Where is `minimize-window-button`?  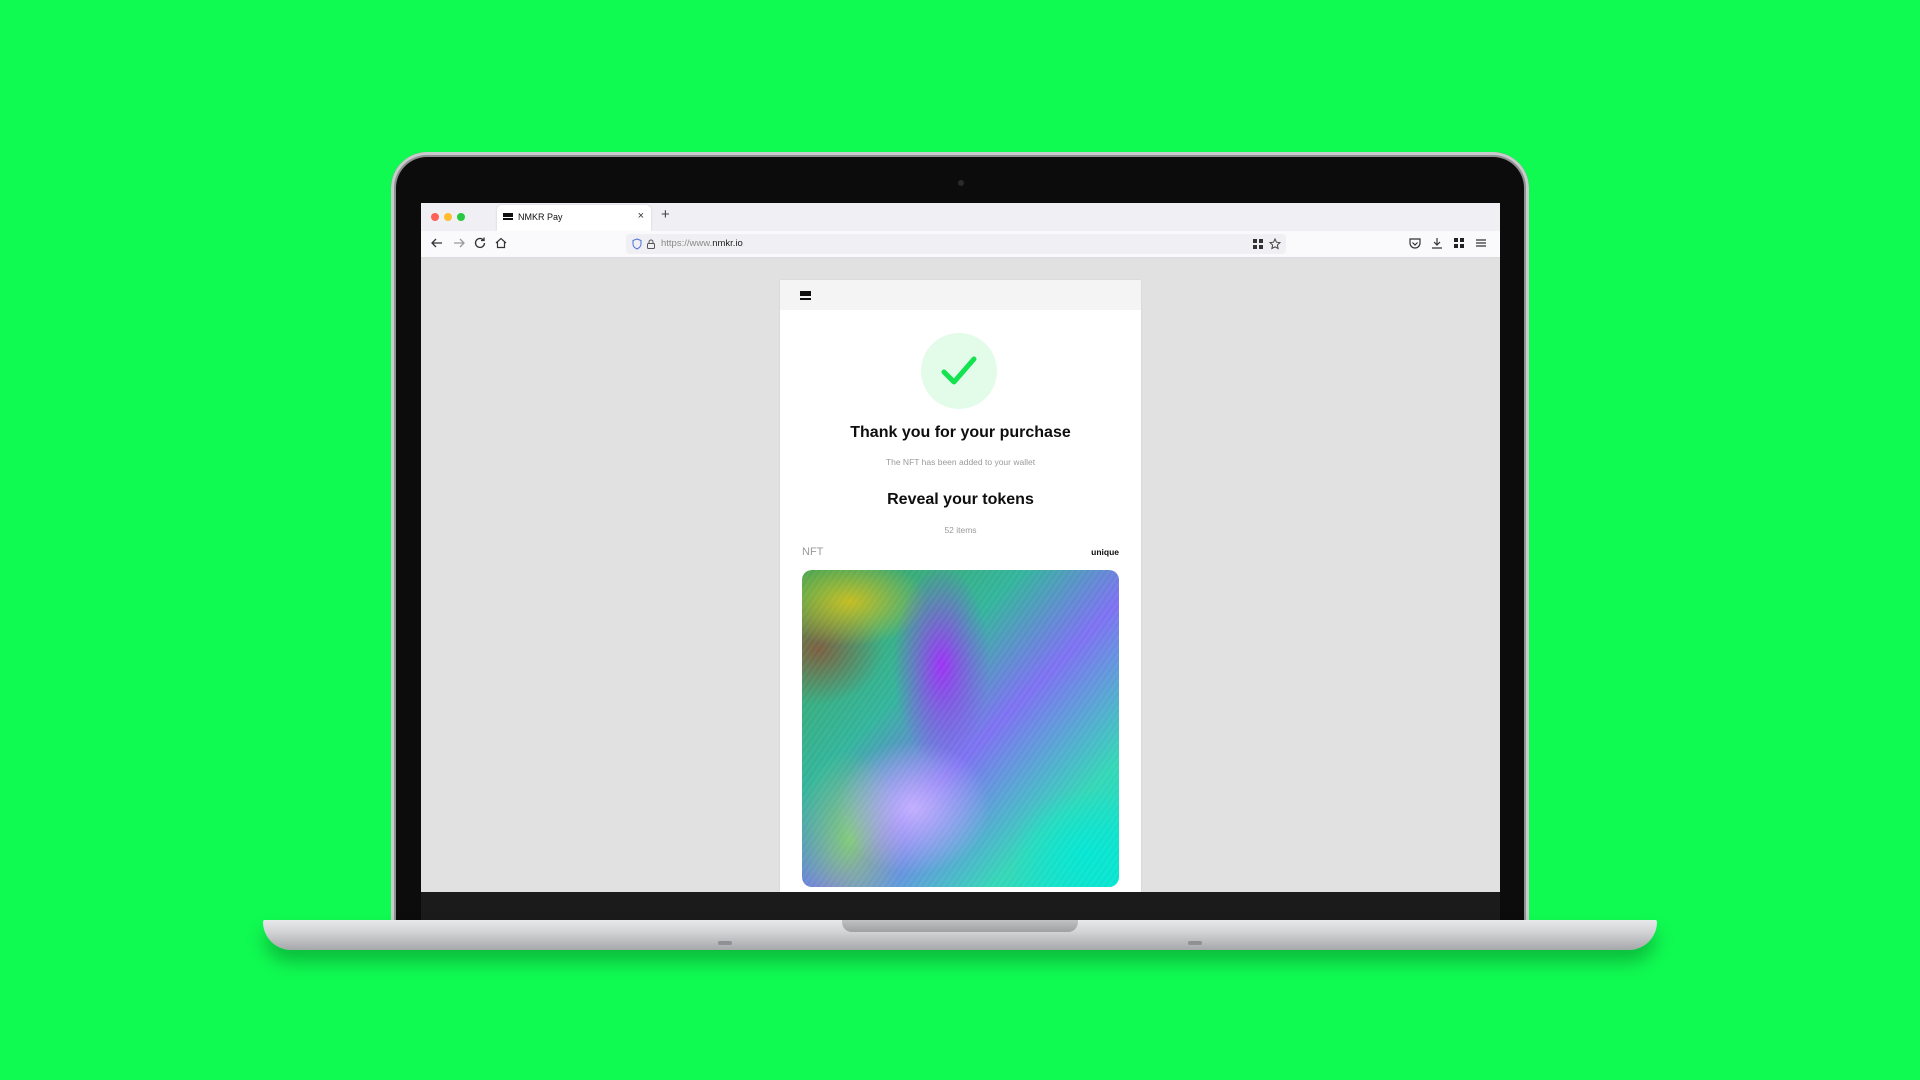 minimize-window-button is located at coordinates (448, 217).